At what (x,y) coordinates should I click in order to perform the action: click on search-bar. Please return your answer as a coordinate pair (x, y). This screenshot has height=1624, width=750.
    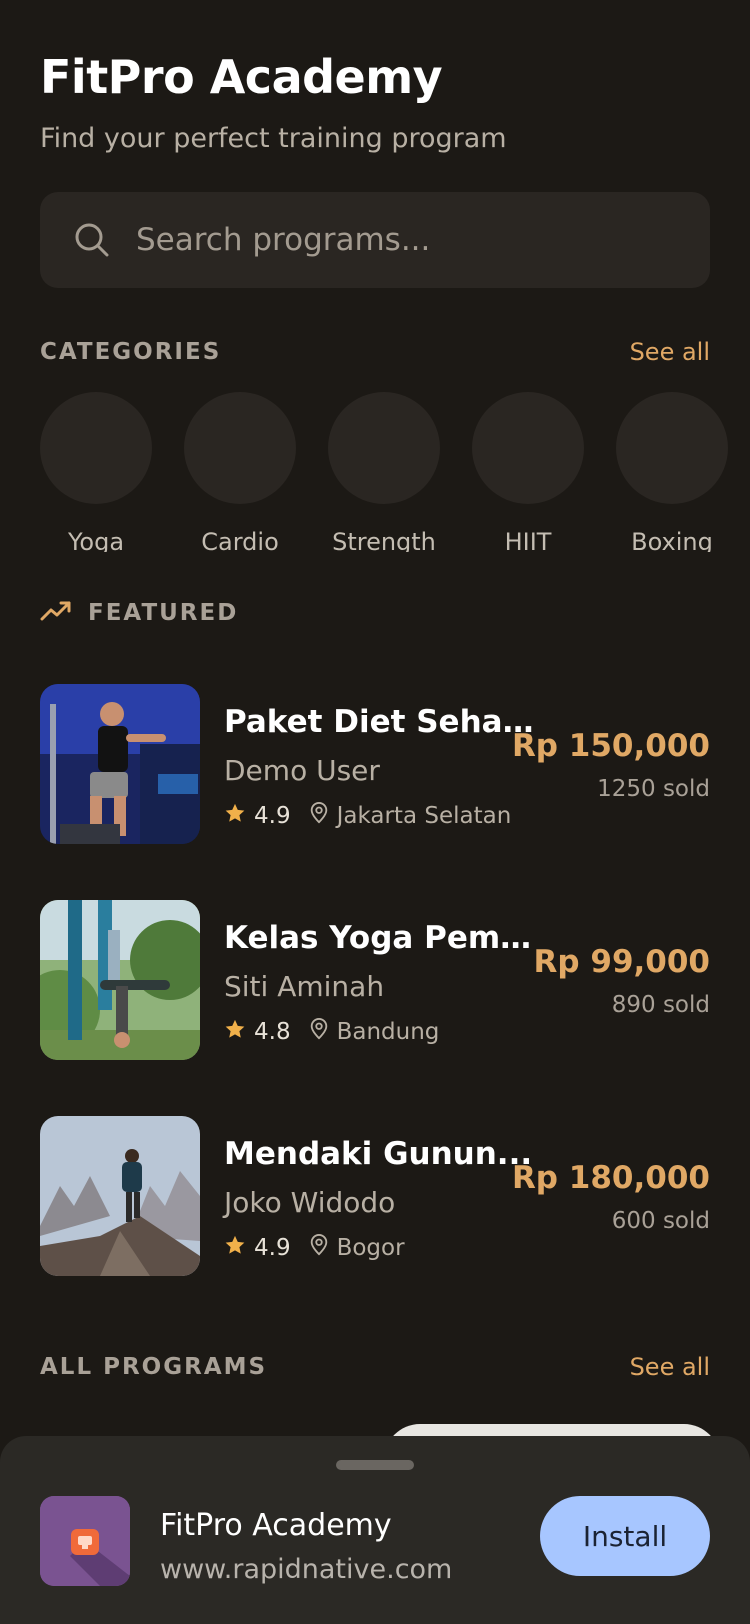
    Looking at the image, I should click on (375, 240).